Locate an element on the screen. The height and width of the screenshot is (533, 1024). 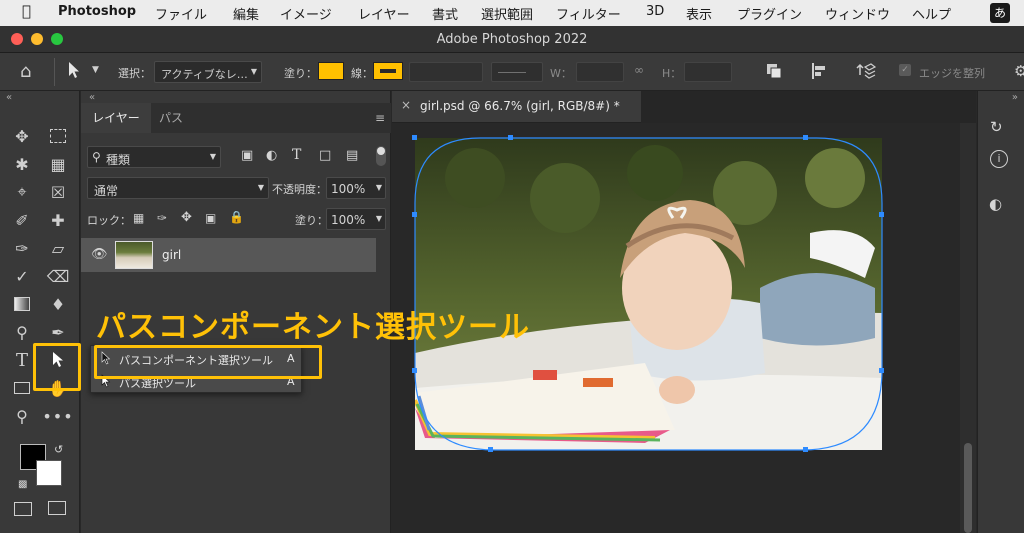
lock-position-icon: ✥ is located at coordinates (186, 217).